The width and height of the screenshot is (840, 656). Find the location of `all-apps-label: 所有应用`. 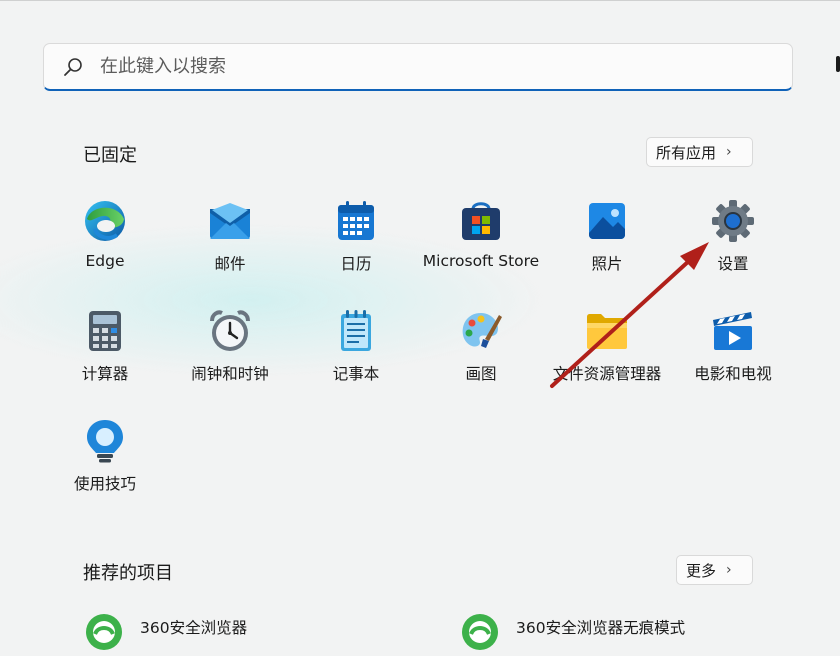

all-apps-label: 所有应用 is located at coordinates (686, 152).